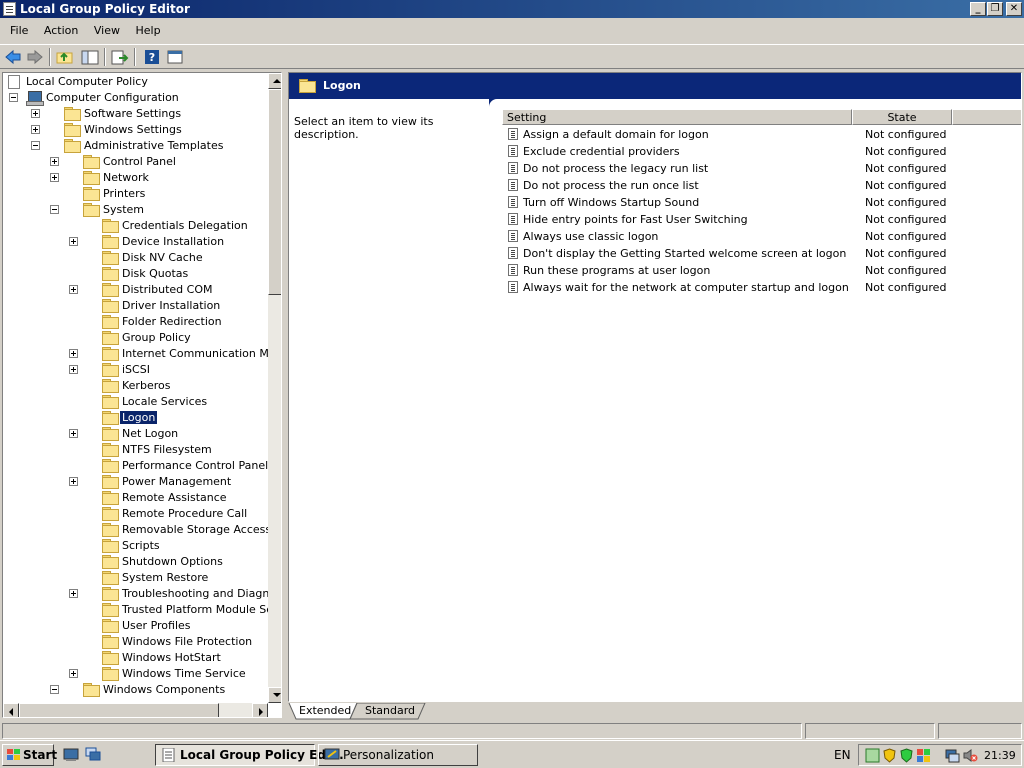  What do you see at coordinates (135, 226) in the screenshot?
I see `tree-node: Credentials Delegation` at bounding box center [135, 226].